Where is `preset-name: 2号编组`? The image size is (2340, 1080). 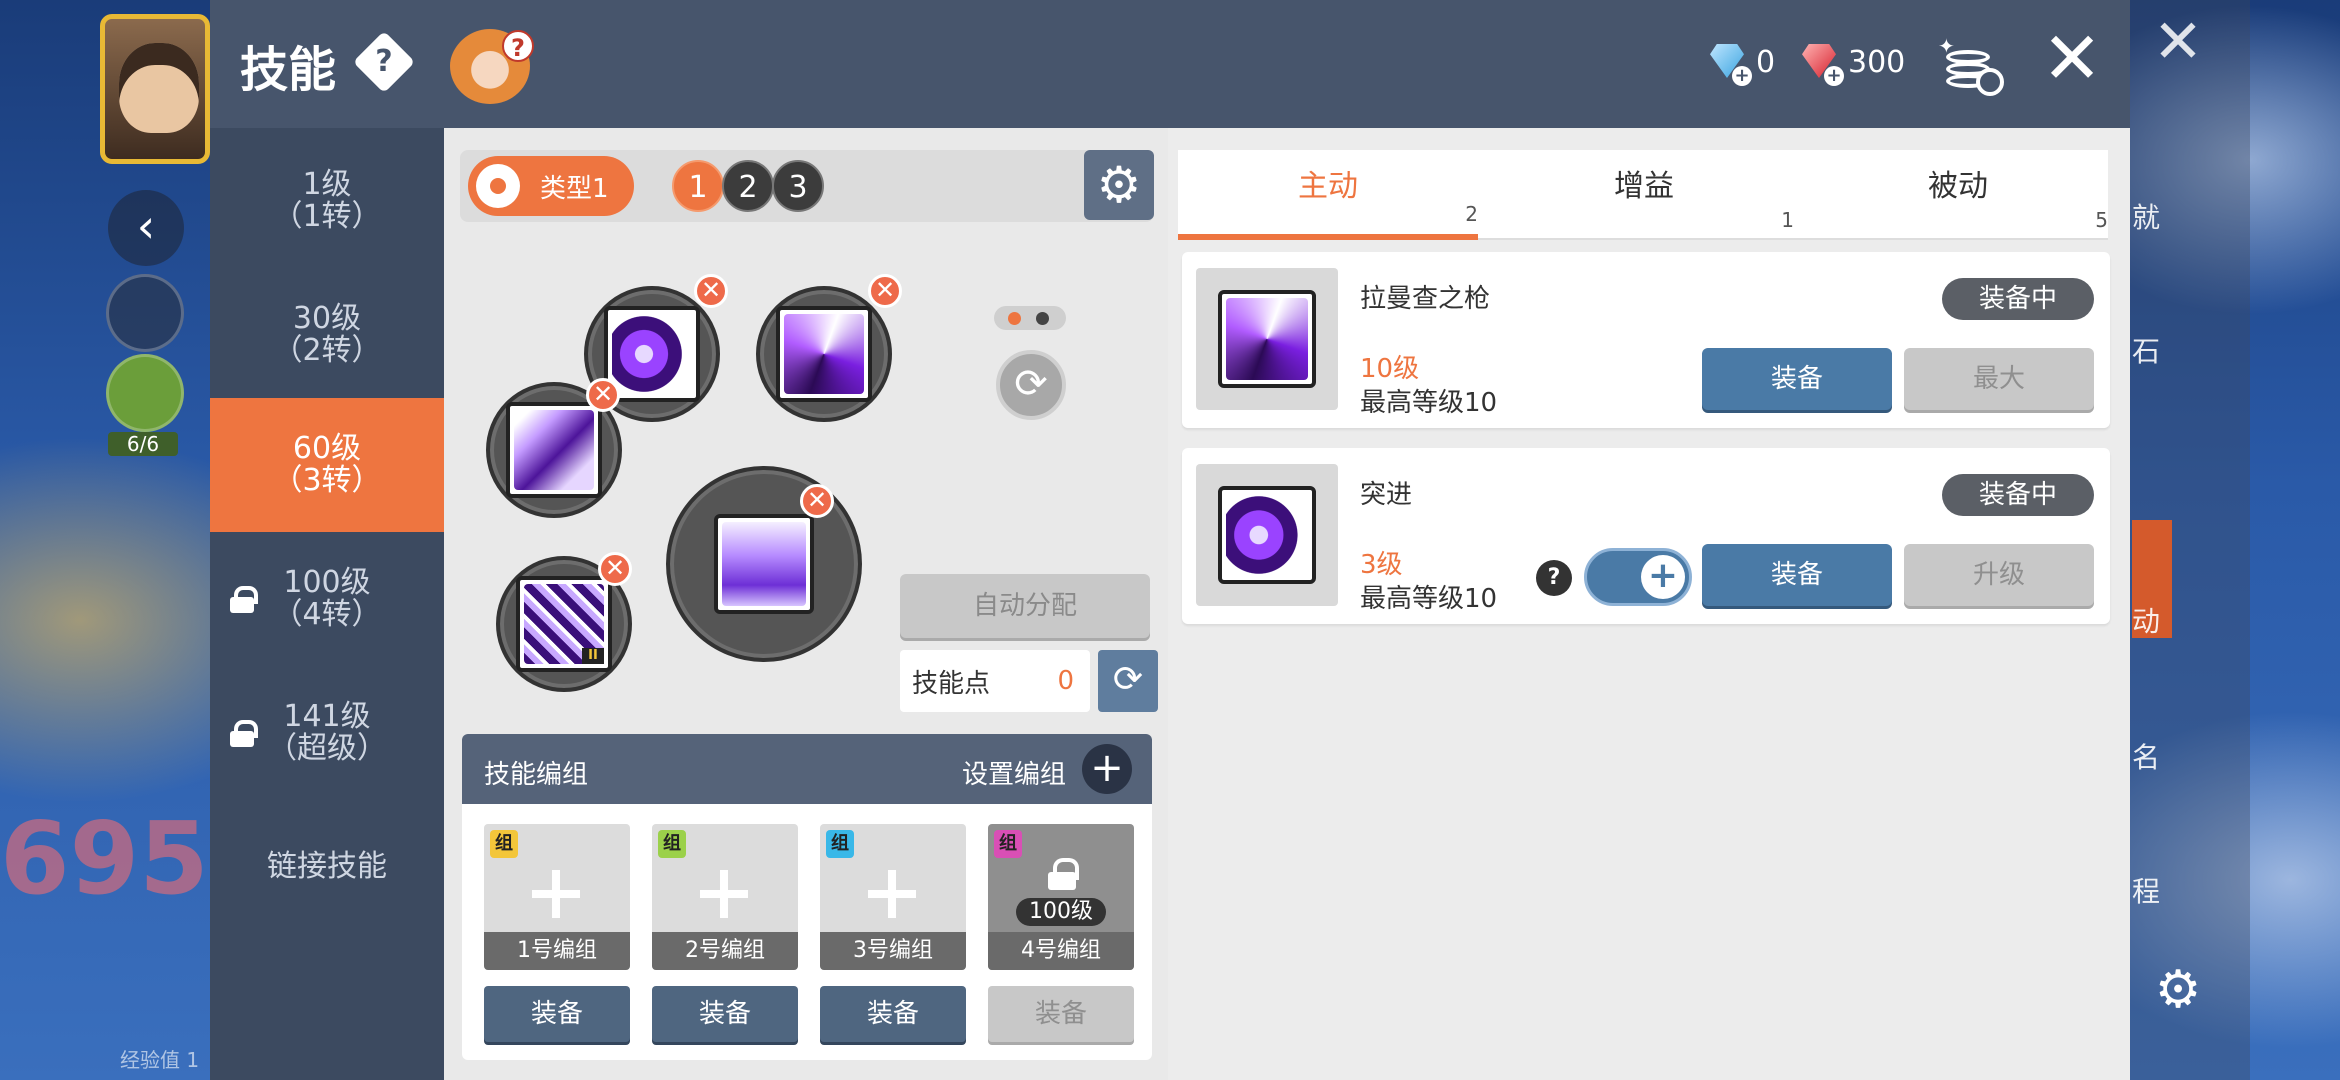 preset-name: 2号编组 is located at coordinates (725, 951).